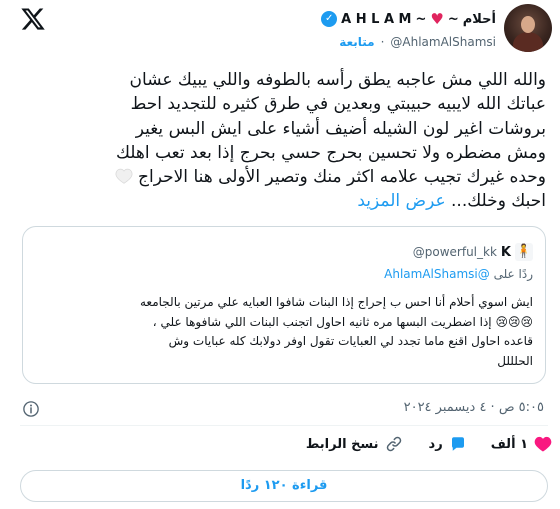 The image size is (560, 509). I want to click on quoted-author: @powerful_kk K 🧍, so click(473, 252).